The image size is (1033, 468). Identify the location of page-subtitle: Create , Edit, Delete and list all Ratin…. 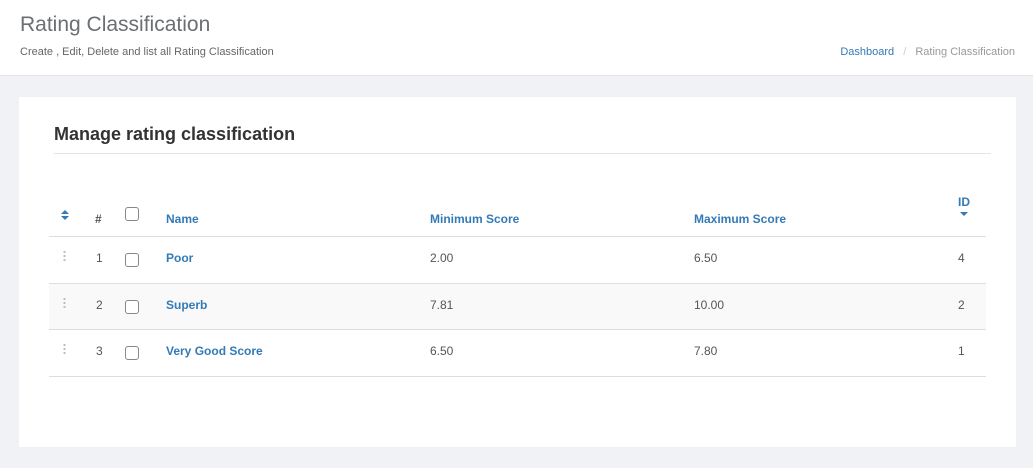
(147, 52).